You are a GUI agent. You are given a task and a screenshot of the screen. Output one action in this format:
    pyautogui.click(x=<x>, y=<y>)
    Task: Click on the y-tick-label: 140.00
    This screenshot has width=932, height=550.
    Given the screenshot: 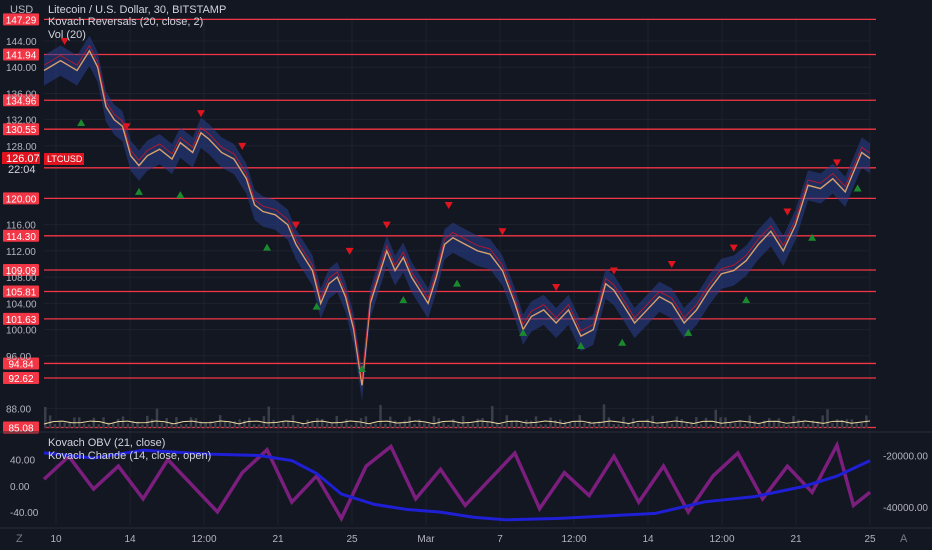 What is the action you would take?
    pyautogui.click(x=21, y=68)
    